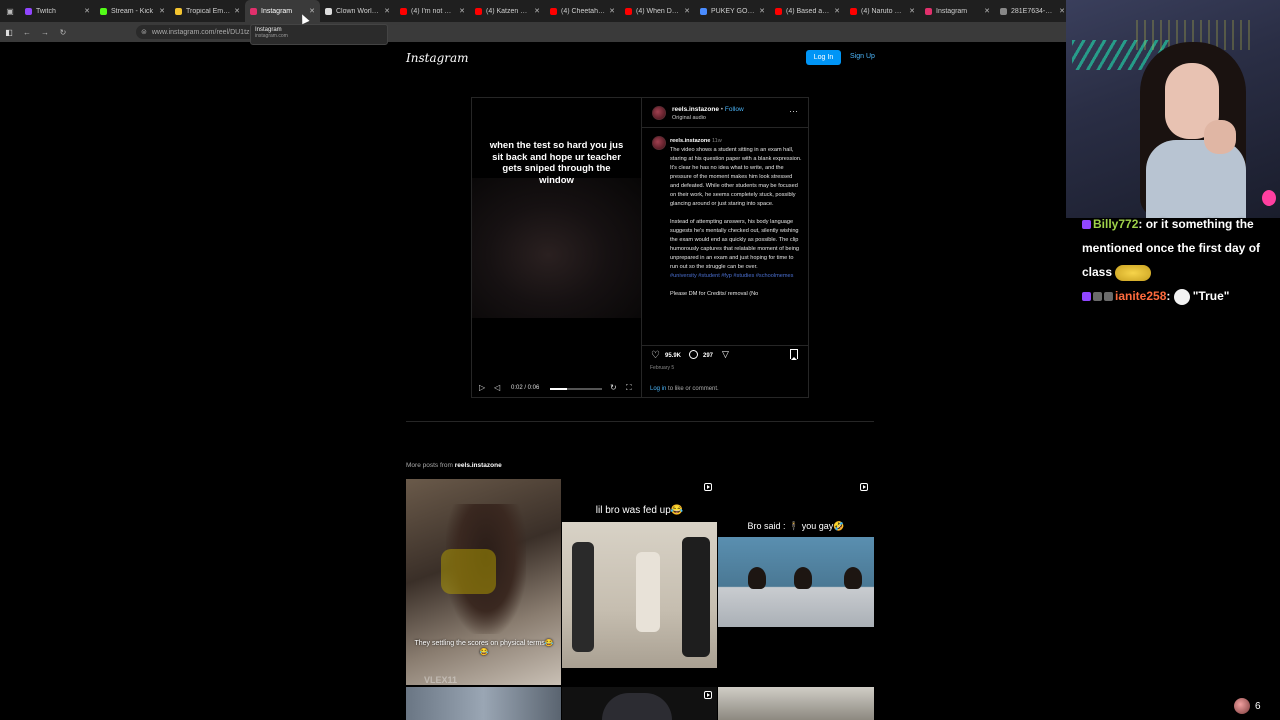  What do you see at coordinates (9, 32) in the screenshot?
I see `sidebar-toggle-icon: ◧` at bounding box center [9, 32].